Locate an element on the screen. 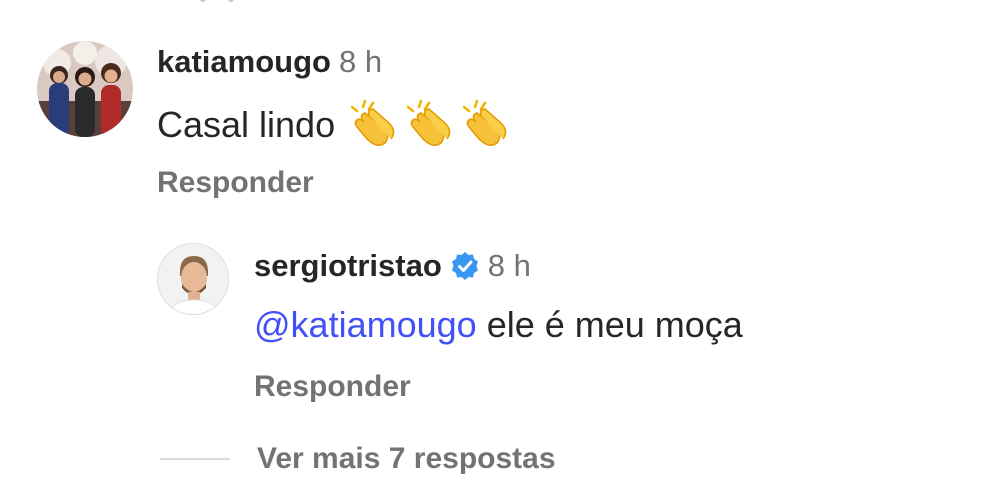 This screenshot has width=987, height=478. view-more-divider is located at coordinates (195, 459).